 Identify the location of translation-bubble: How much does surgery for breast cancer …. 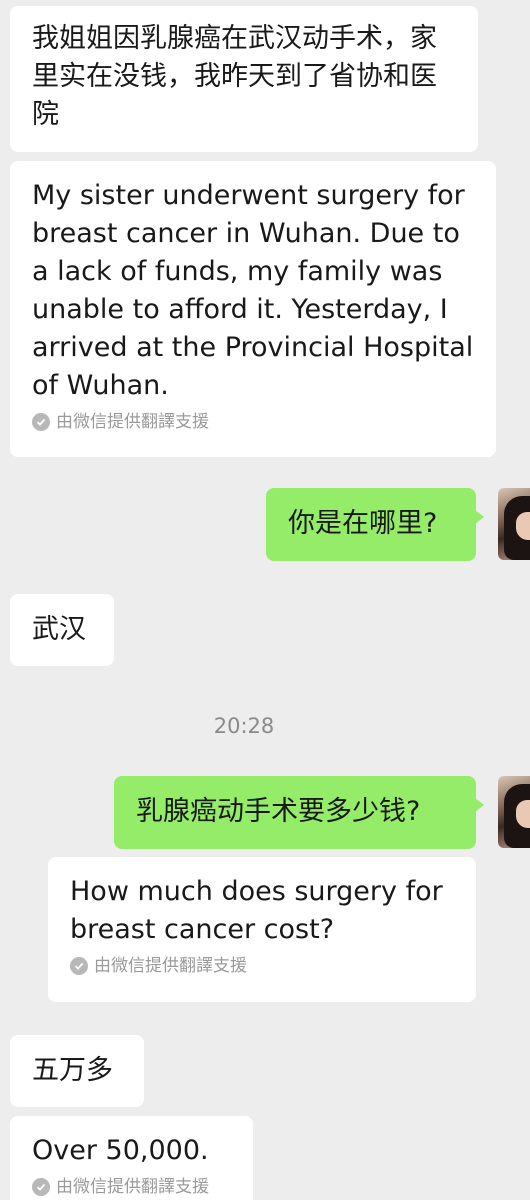
(262, 929).